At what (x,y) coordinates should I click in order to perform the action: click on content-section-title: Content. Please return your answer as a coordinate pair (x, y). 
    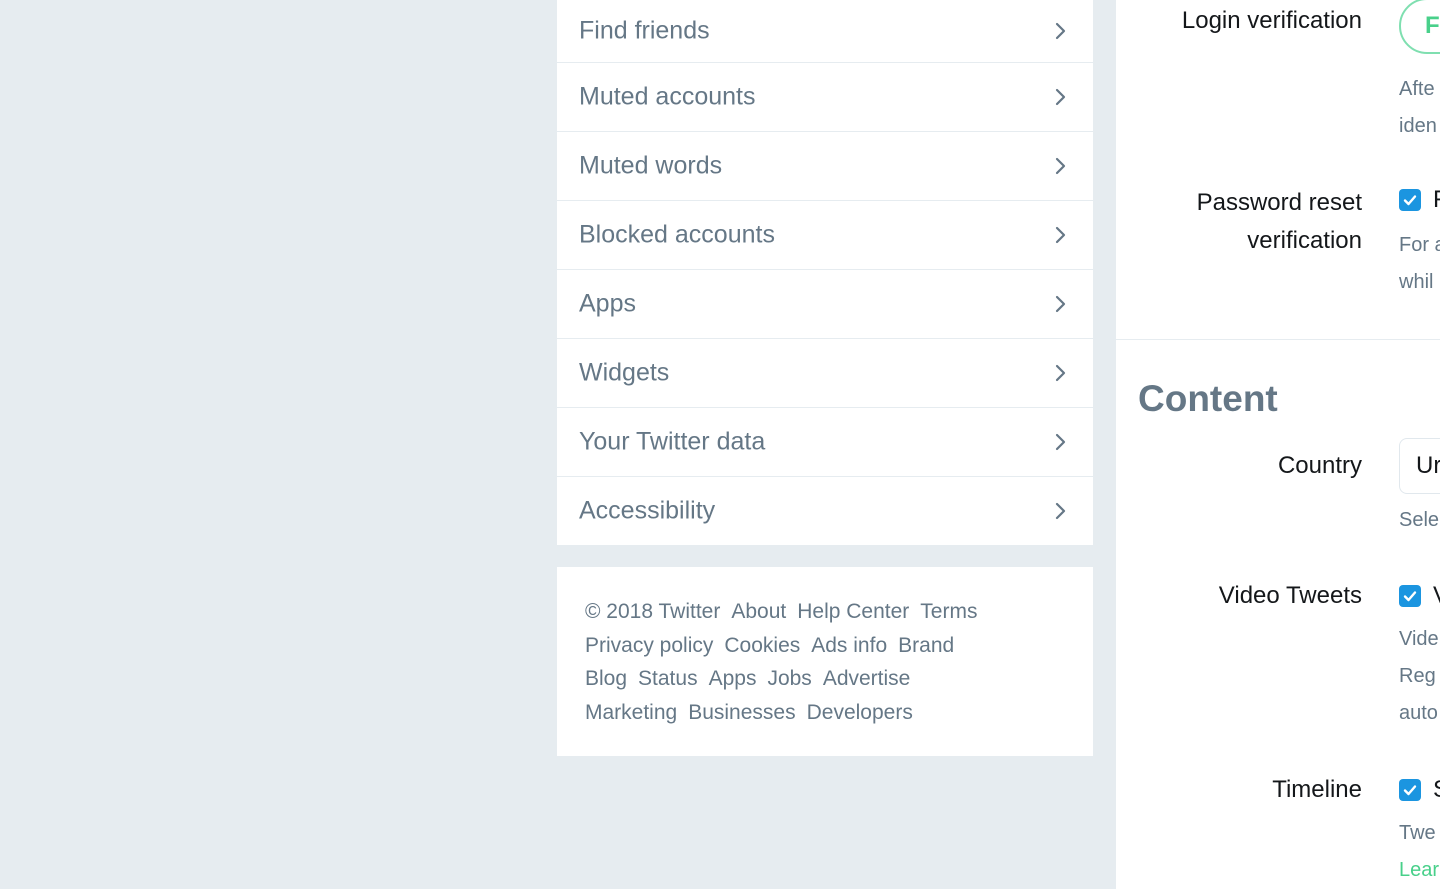
    Looking at the image, I should click on (1208, 398).